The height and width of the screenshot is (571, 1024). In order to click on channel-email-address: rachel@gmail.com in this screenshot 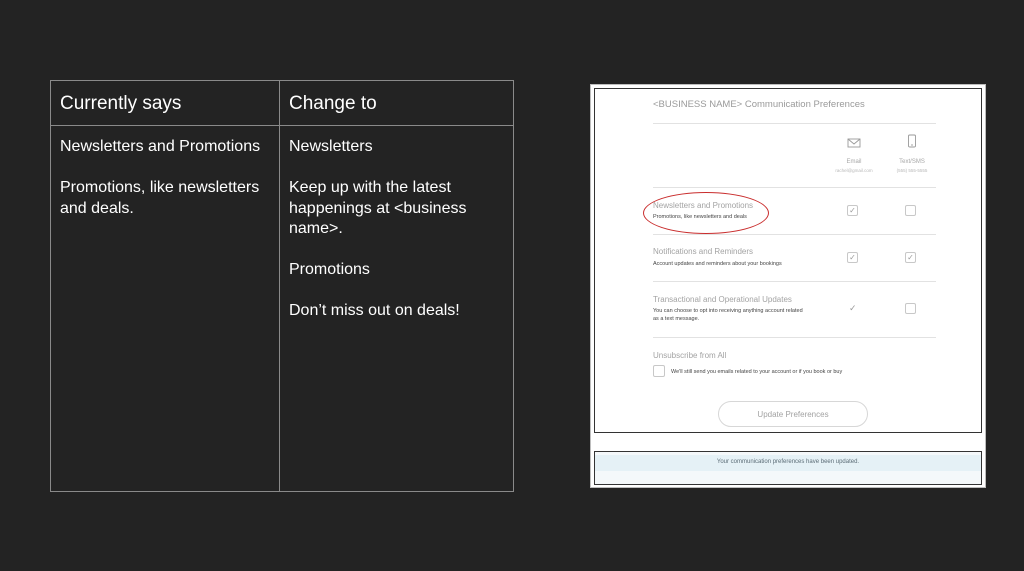, I will do `click(854, 170)`.